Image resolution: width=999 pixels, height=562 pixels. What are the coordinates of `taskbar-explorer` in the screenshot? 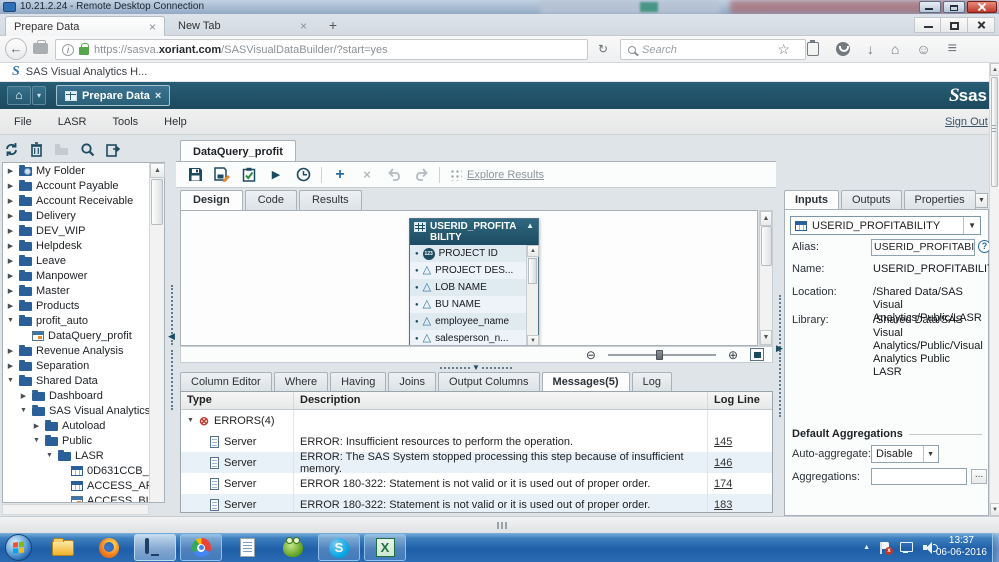 It's located at (63, 547).